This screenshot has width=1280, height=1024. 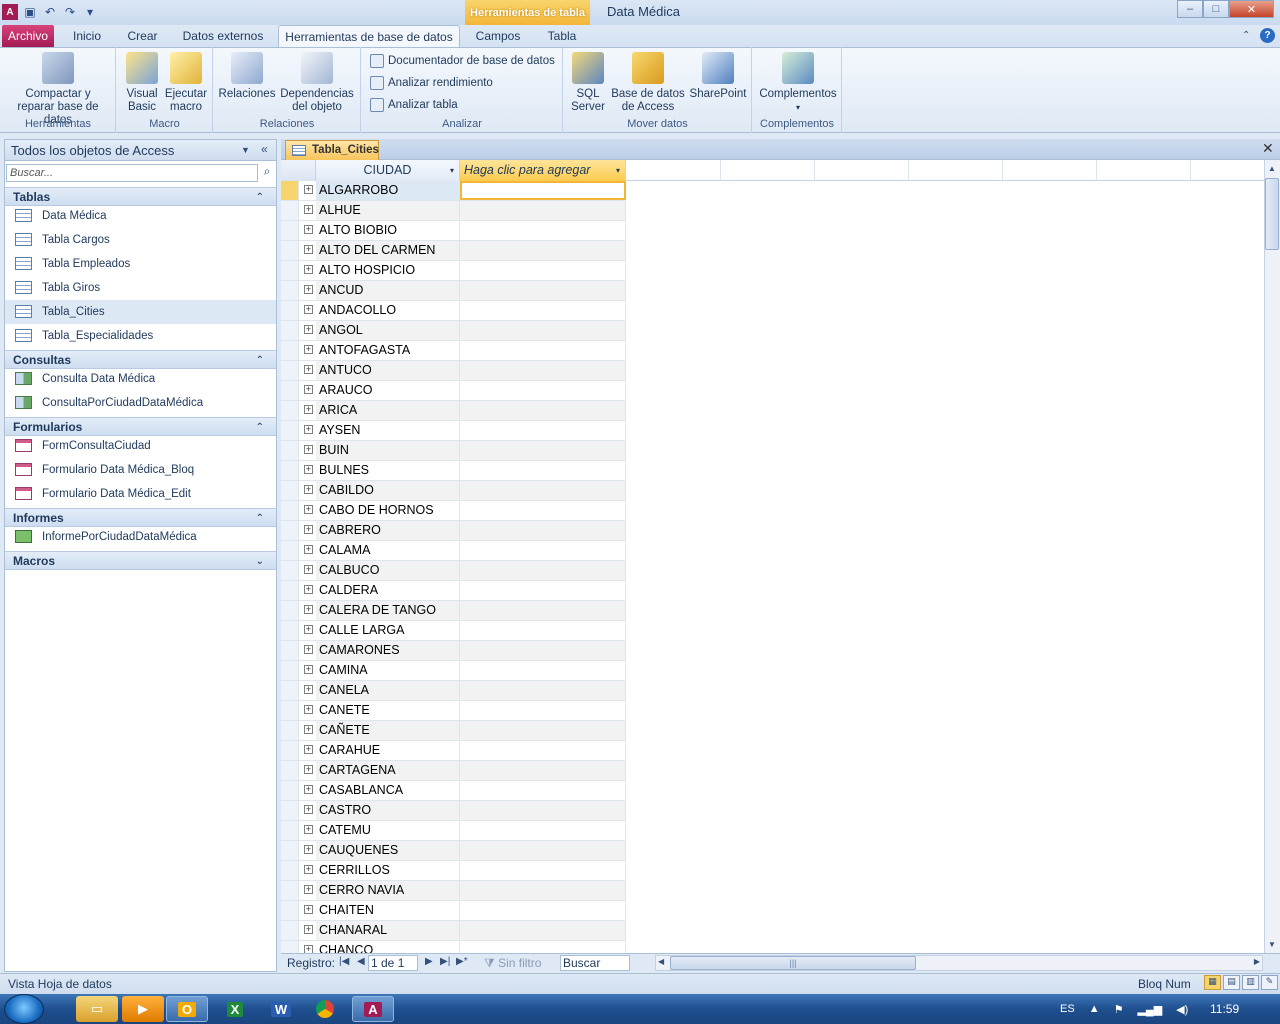 I want to click on table-row: + AYSEN, so click(x=453, y=431).